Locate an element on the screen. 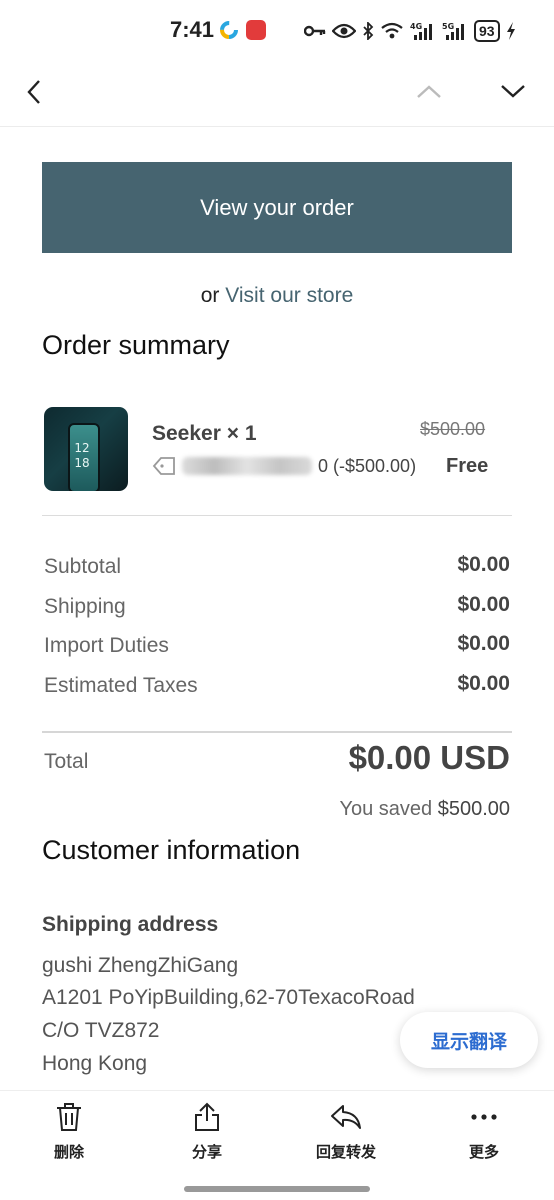 This screenshot has height=1200, width=554. shipping-value: $0.00 is located at coordinates (483, 604).